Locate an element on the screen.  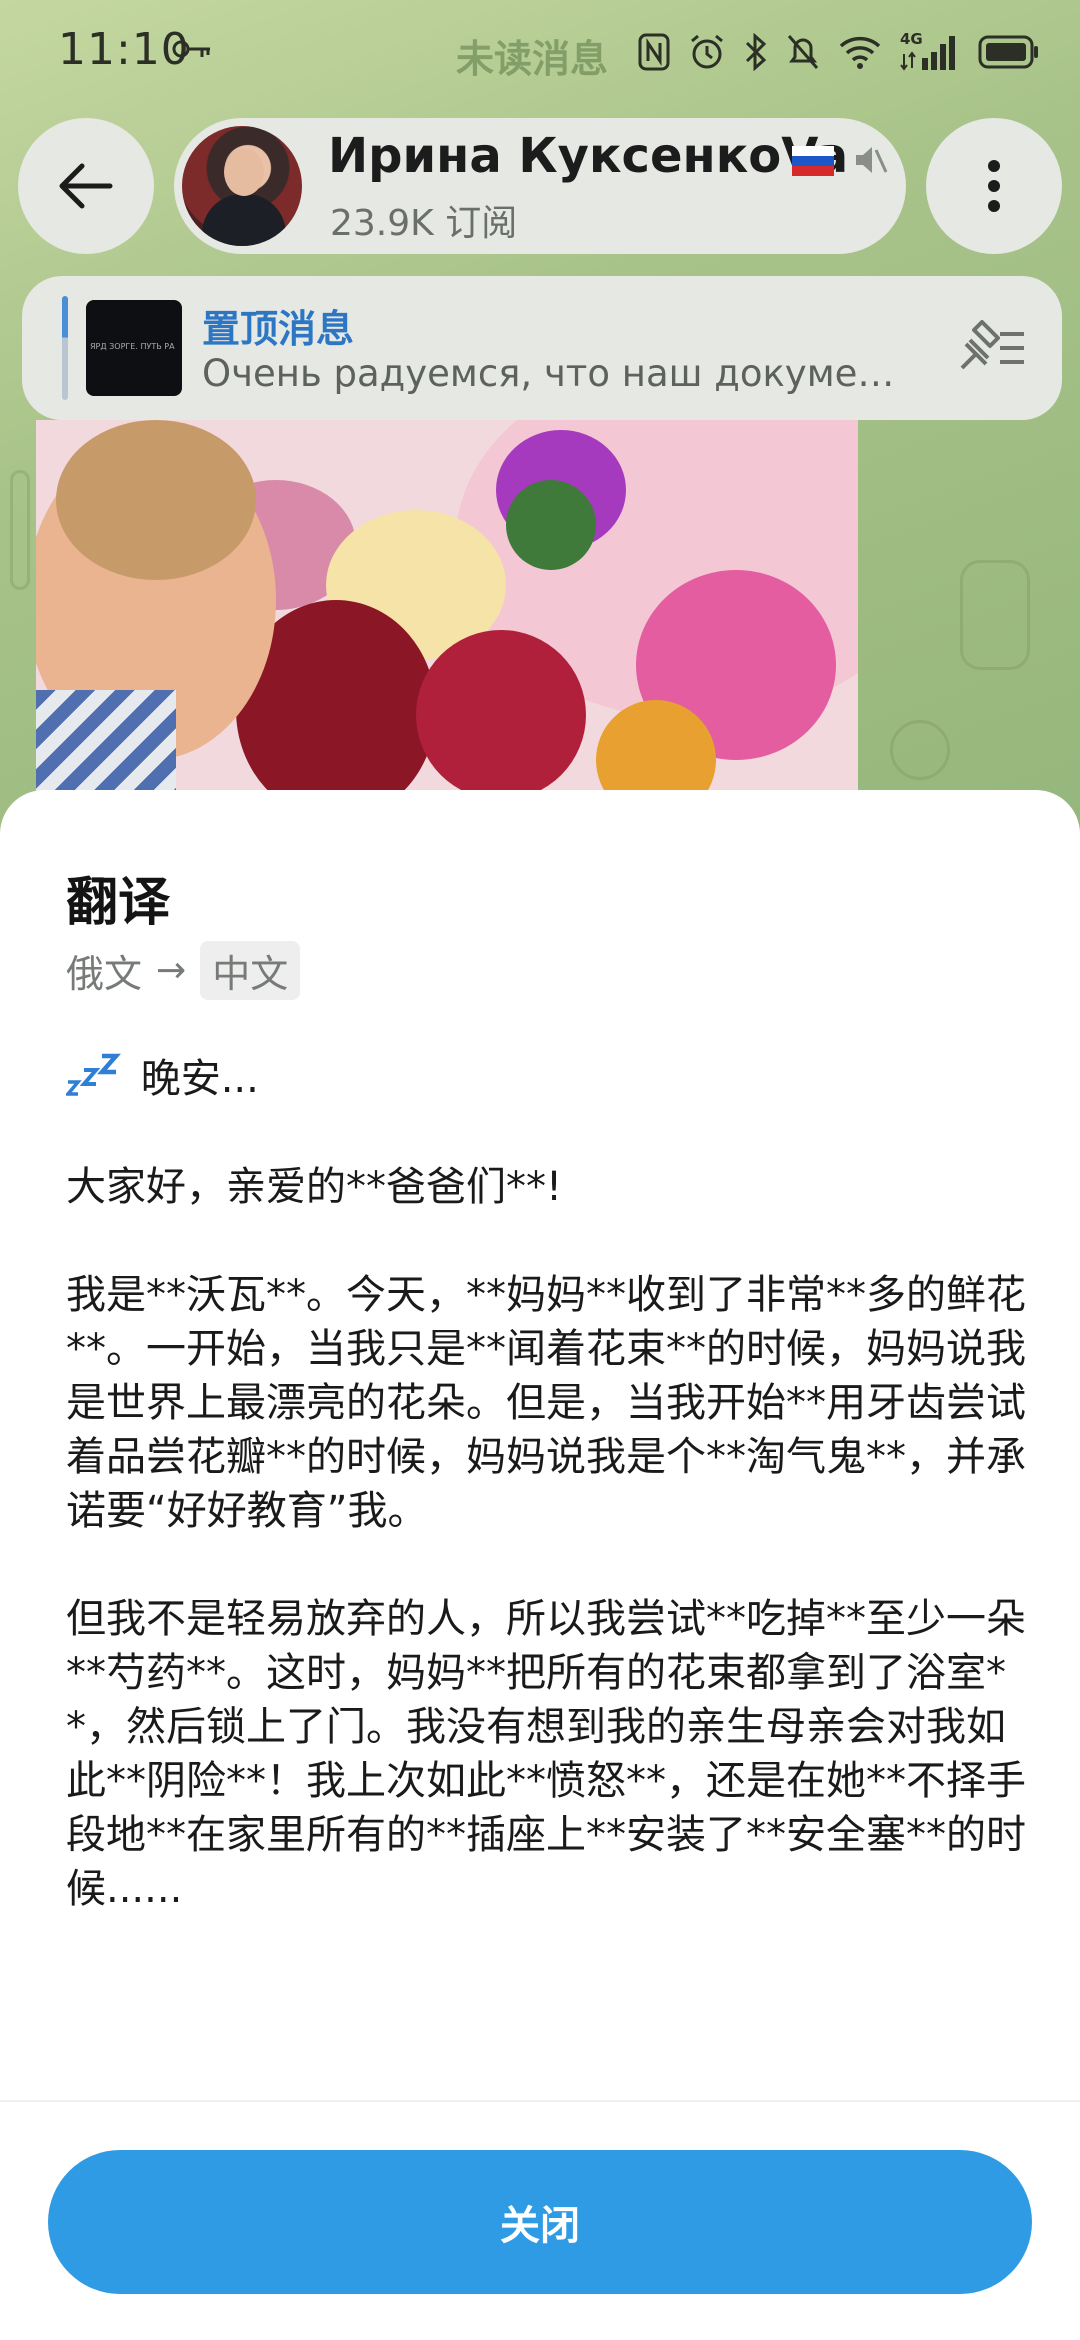
key-icon is located at coordinates (191, 49).